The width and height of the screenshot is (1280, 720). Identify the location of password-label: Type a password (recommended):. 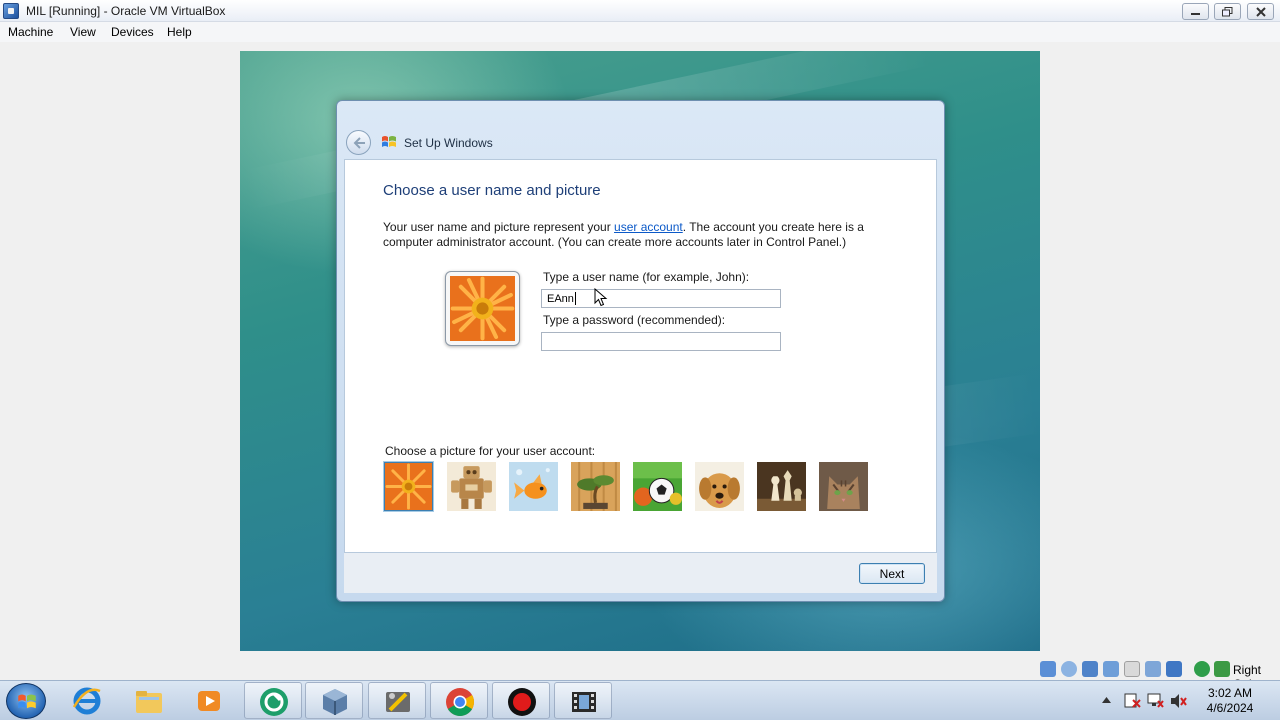
(634, 320).